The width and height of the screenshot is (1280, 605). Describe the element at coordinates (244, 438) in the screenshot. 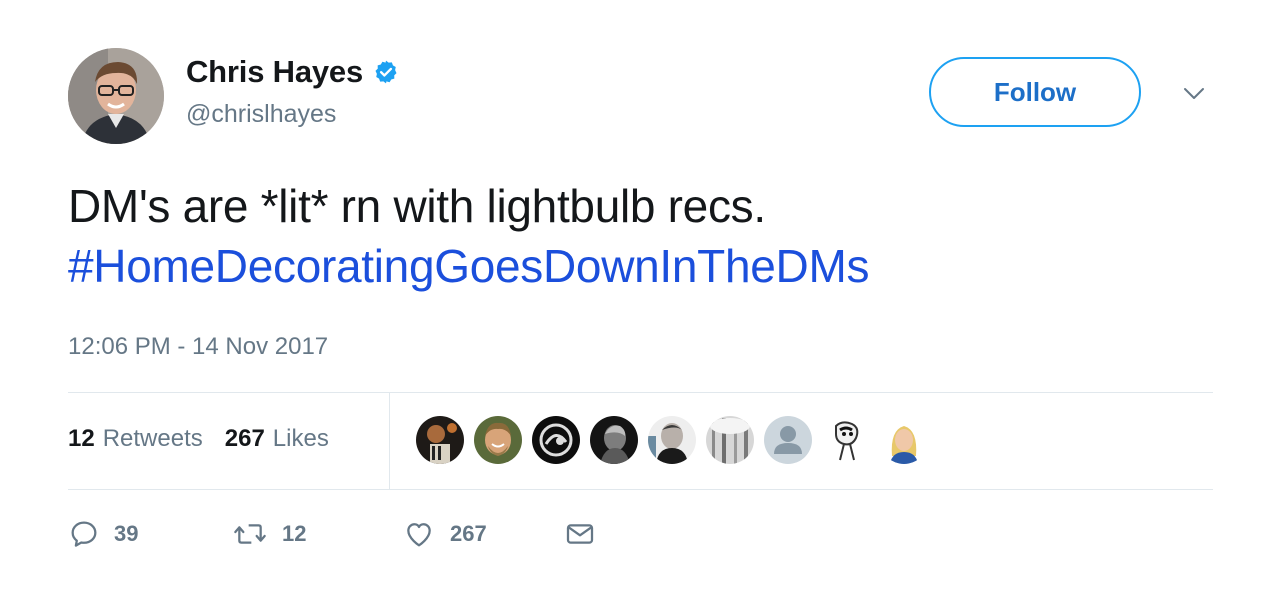

I see `likes-count: 267` at that location.